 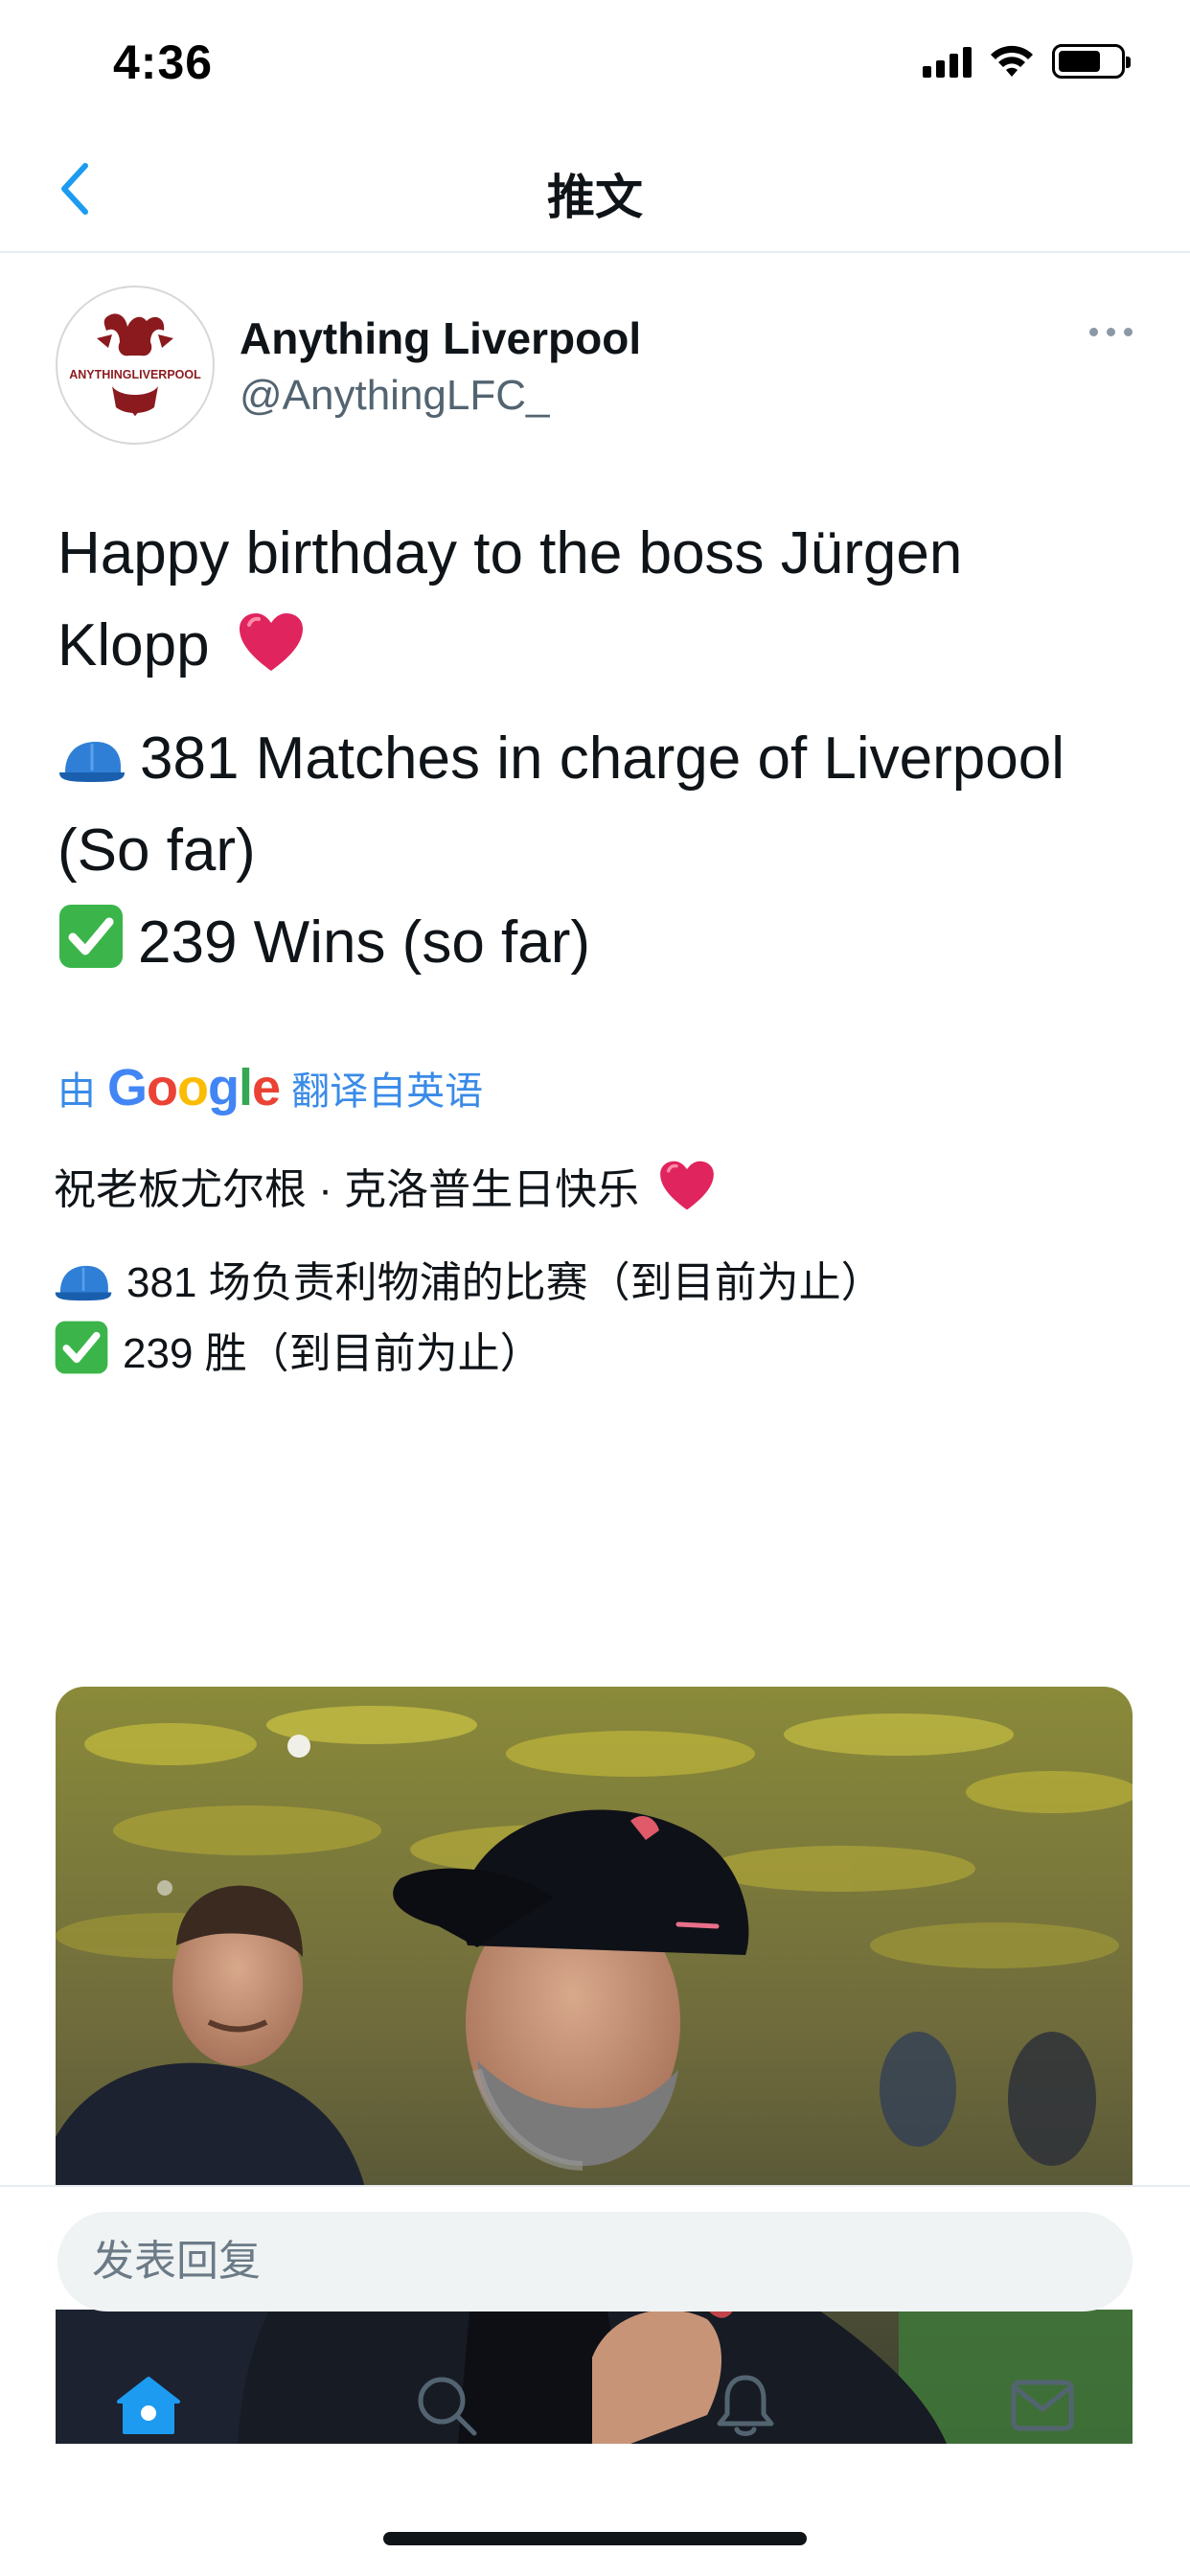 I want to click on reply-bar, so click(x=595, y=2248).